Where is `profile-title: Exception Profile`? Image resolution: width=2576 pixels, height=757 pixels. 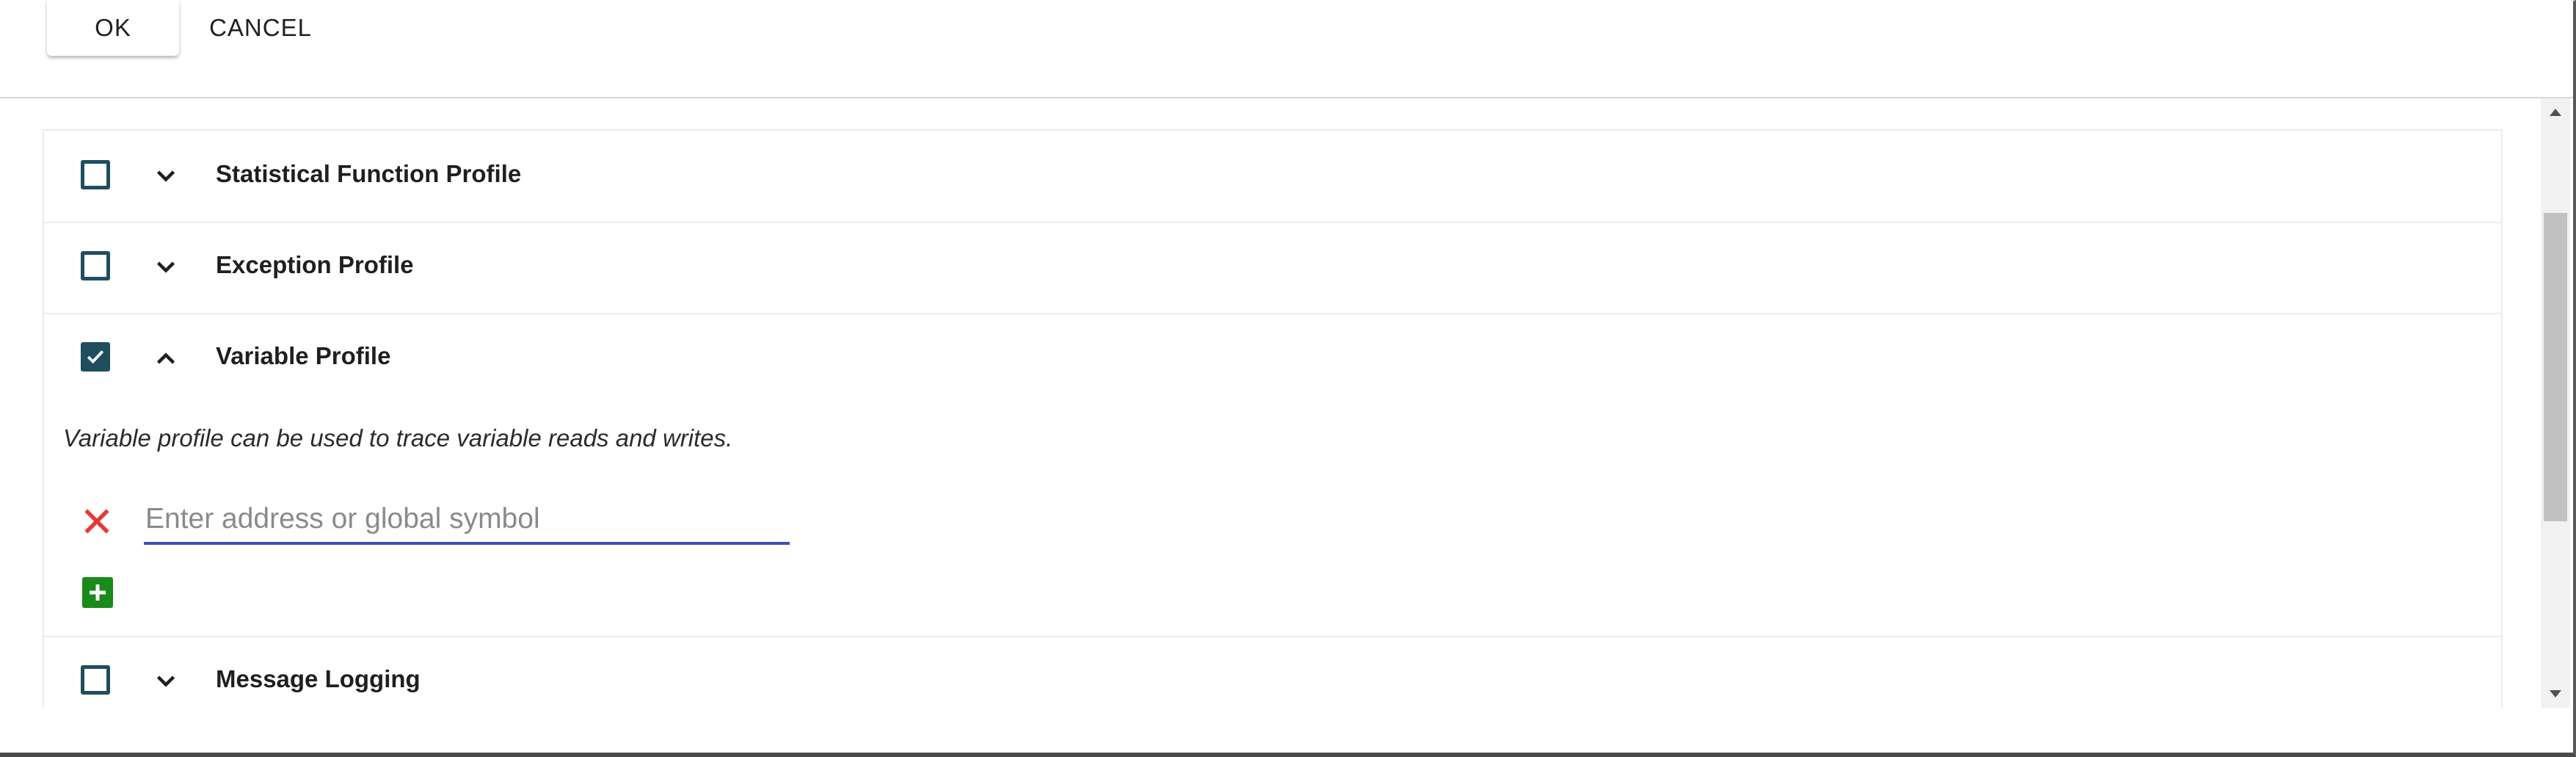 profile-title: Exception Profile is located at coordinates (315, 265).